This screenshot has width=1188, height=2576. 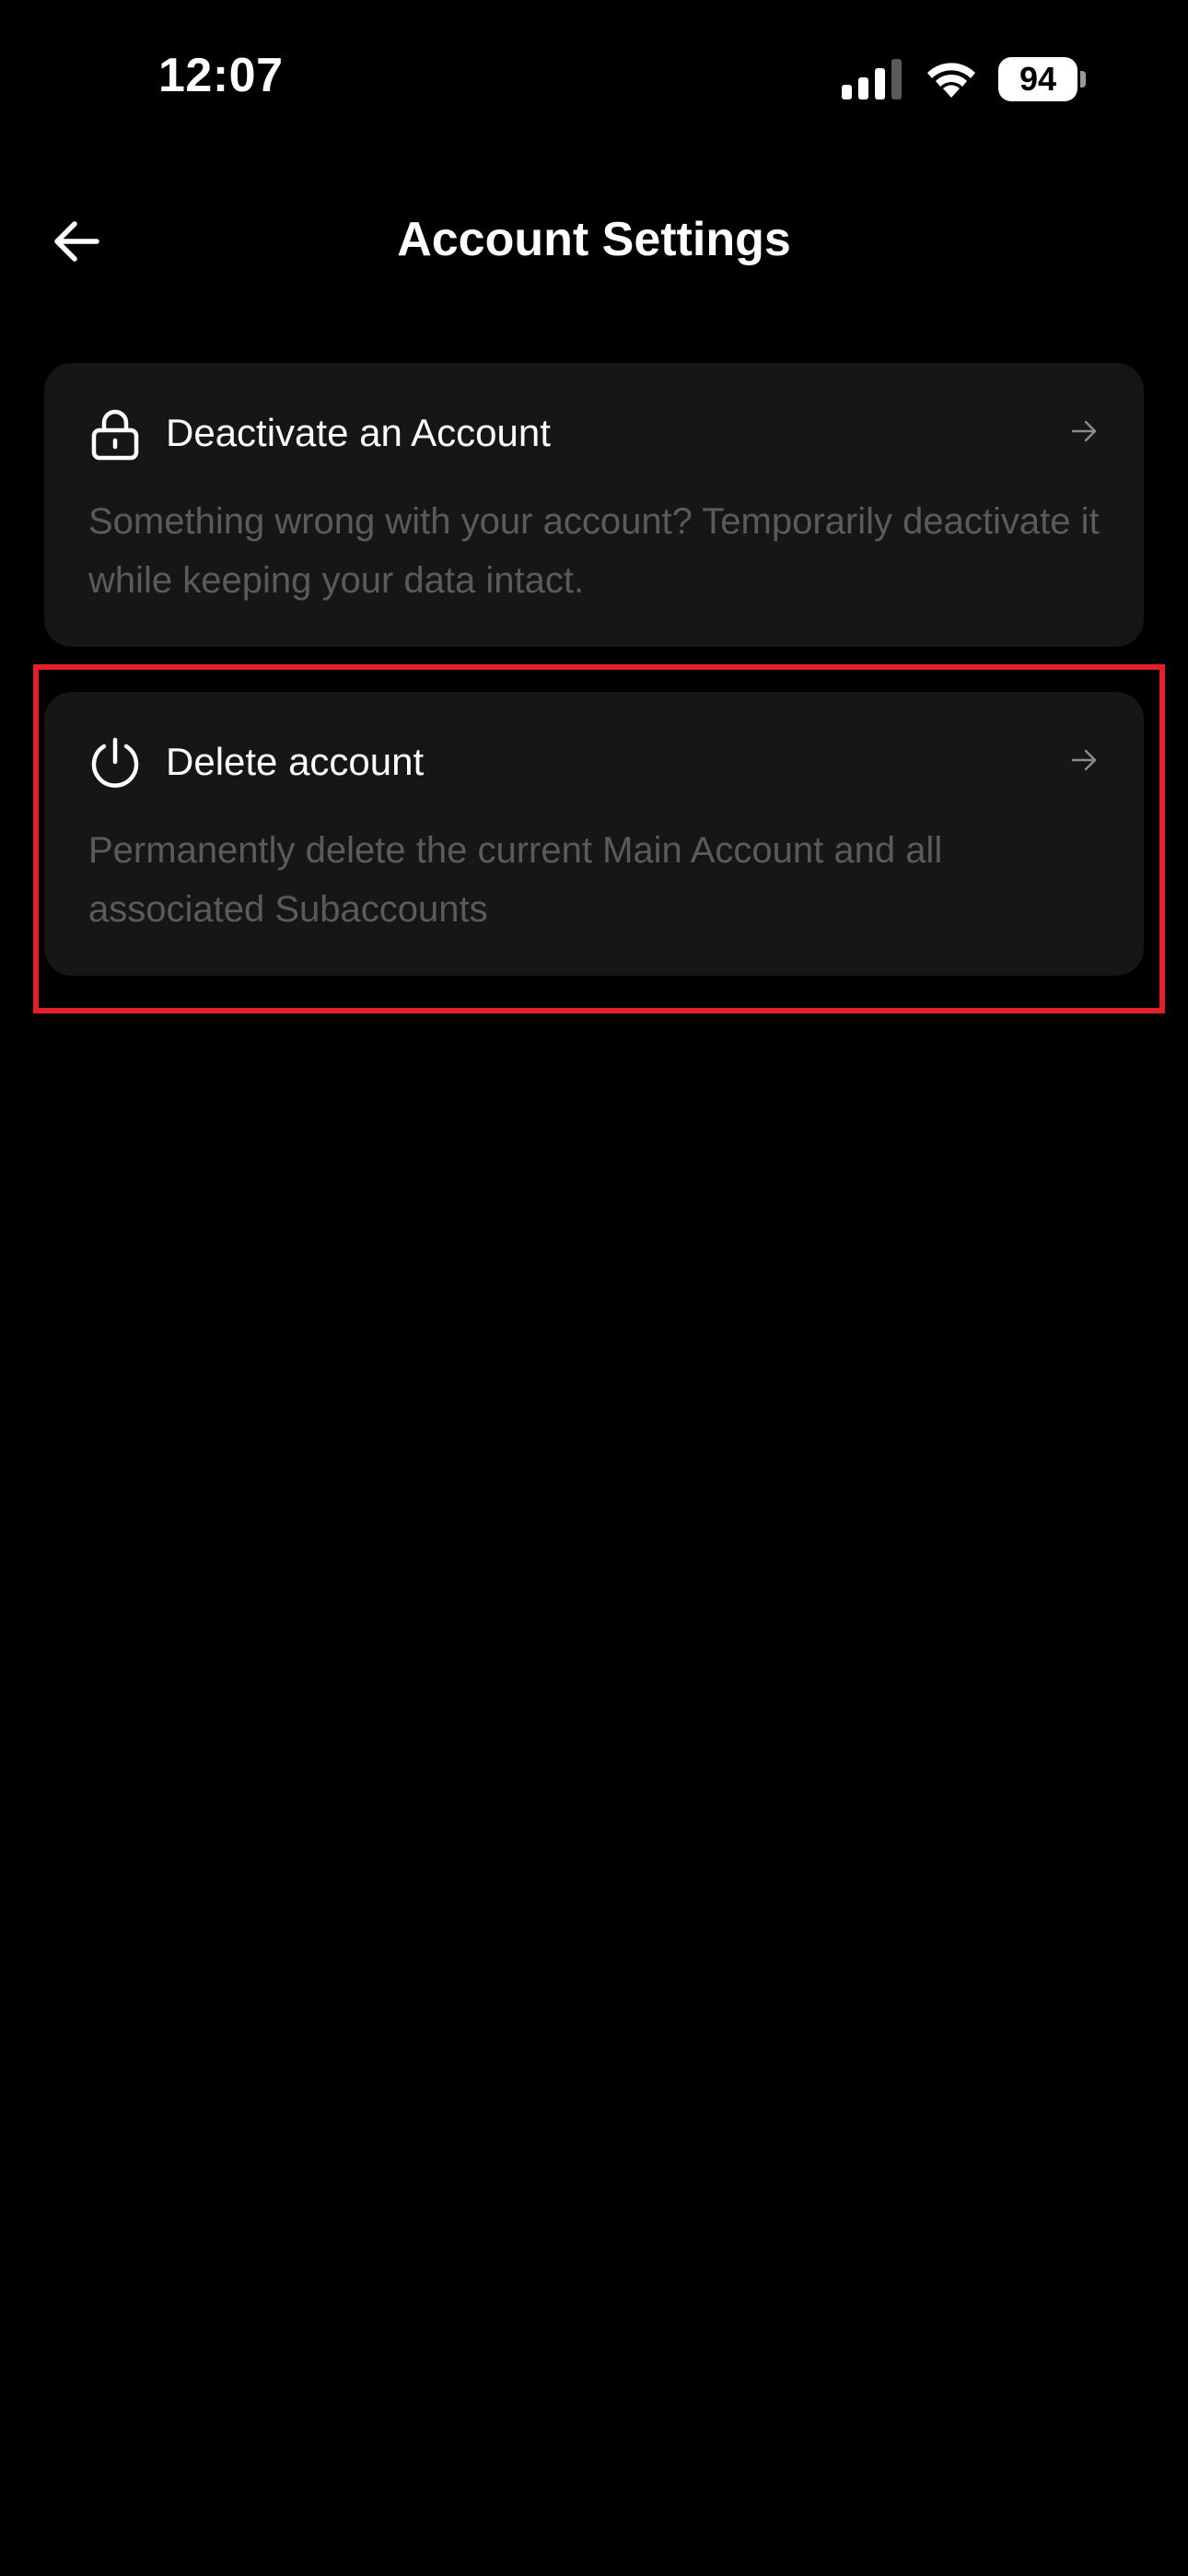 What do you see at coordinates (358, 432) in the screenshot?
I see `card-title: Deactivate an Account` at bounding box center [358, 432].